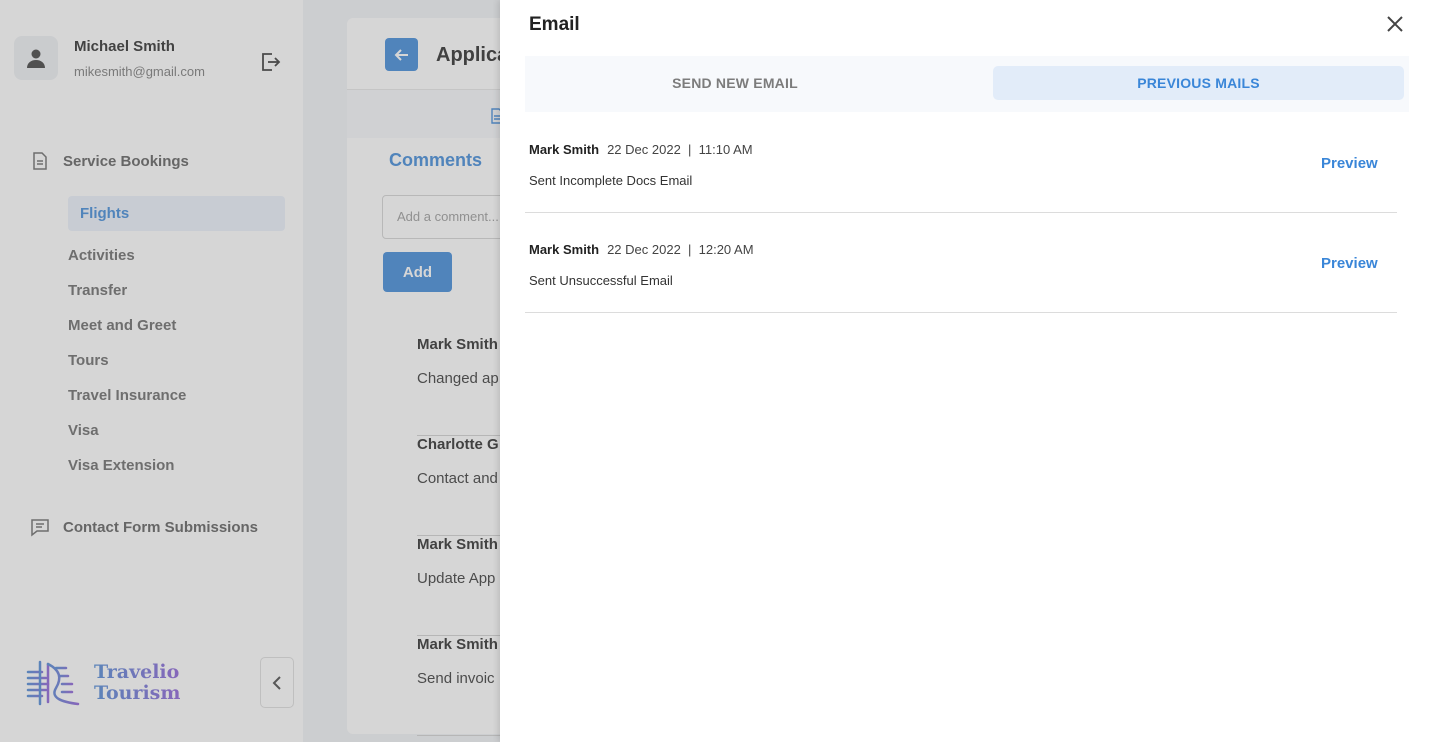 The height and width of the screenshot is (742, 1434). Describe the element at coordinates (611, 180) in the screenshot. I see `mail-subject: Sent Incomplete Docs Email` at that location.